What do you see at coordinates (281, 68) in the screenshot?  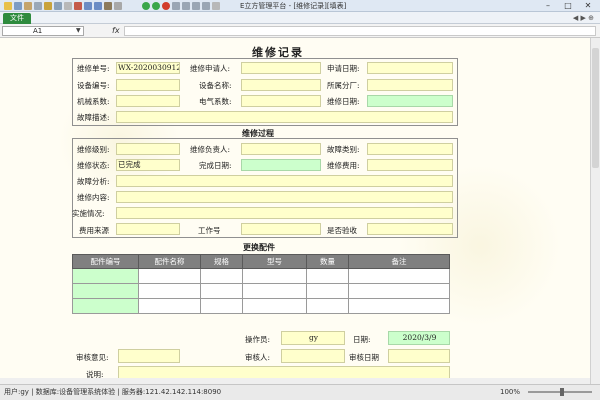 I see `applicant-field` at bounding box center [281, 68].